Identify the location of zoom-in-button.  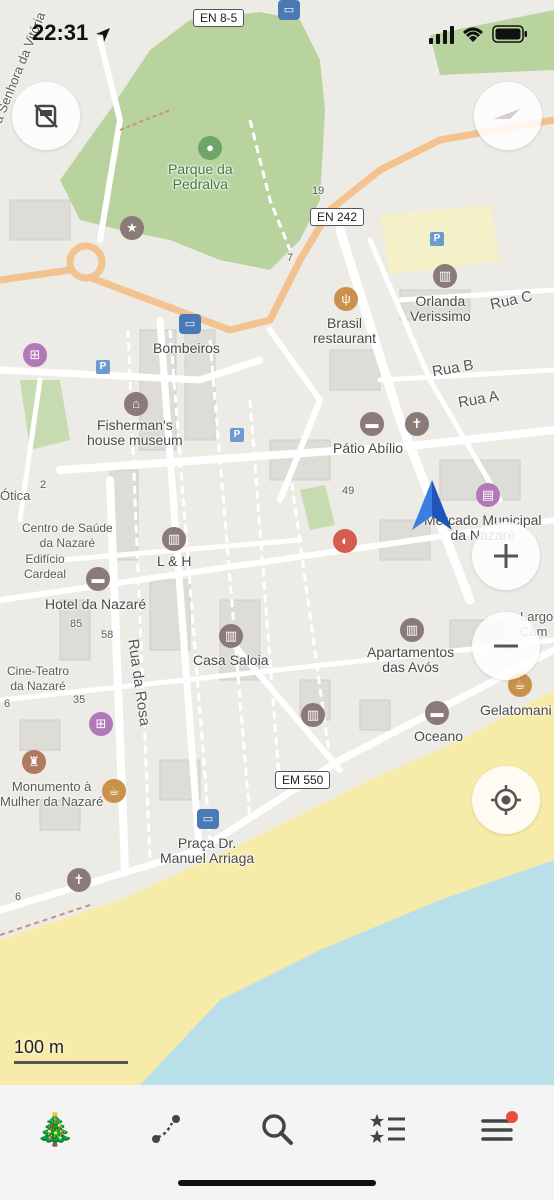
(506, 556).